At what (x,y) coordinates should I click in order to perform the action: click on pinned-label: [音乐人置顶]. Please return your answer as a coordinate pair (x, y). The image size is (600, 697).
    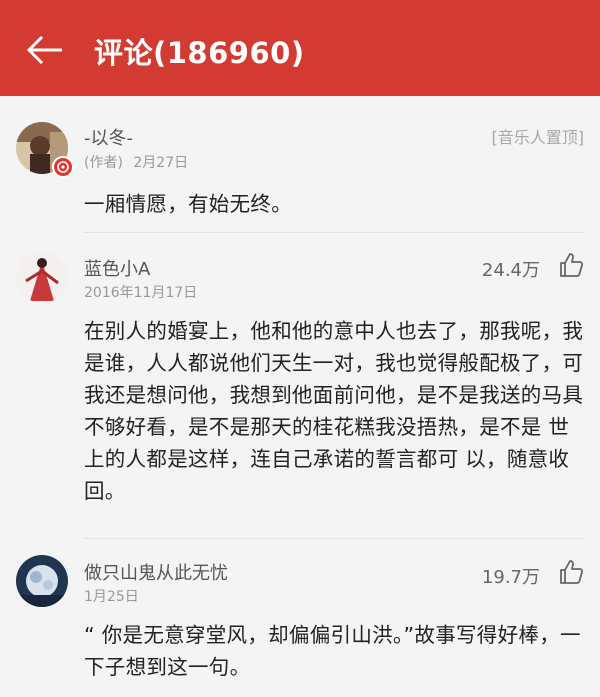
    Looking at the image, I should click on (538, 137).